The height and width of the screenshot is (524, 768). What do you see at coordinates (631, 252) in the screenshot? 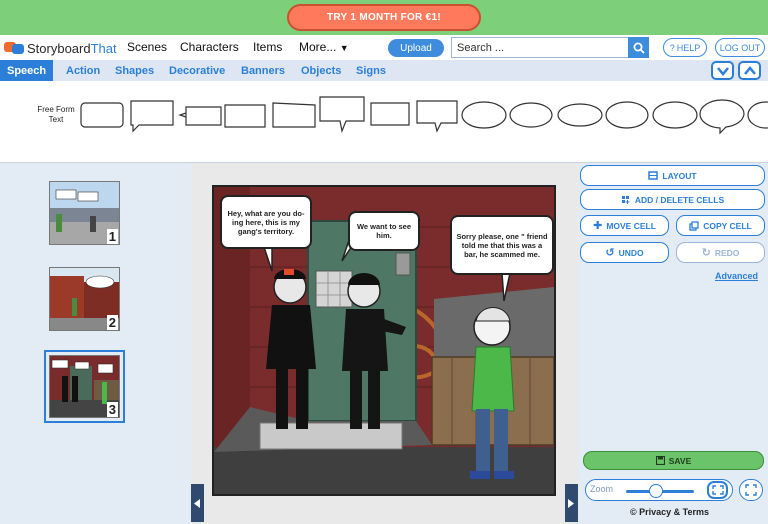
I see `undo-label: UNDO` at bounding box center [631, 252].